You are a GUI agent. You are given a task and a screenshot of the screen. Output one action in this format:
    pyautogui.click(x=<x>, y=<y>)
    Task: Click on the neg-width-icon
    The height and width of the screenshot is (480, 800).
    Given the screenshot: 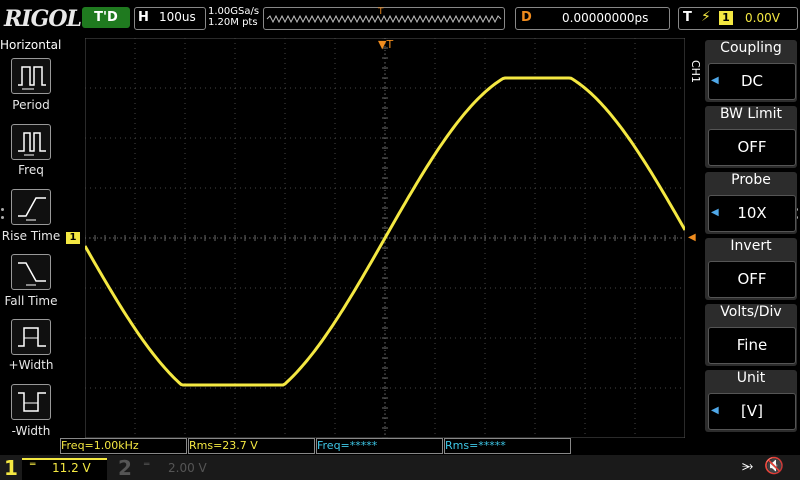 What is the action you would take?
    pyautogui.click(x=32, y=402)
    